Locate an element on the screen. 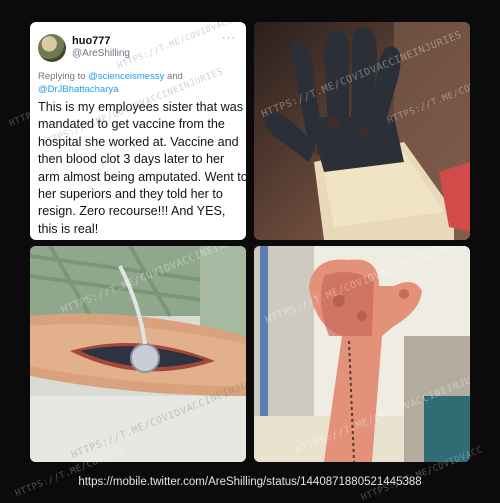 This screenshot has width=500, height=503. reply-mention-1: @scienceismessy is located at coordinates (126, 76).